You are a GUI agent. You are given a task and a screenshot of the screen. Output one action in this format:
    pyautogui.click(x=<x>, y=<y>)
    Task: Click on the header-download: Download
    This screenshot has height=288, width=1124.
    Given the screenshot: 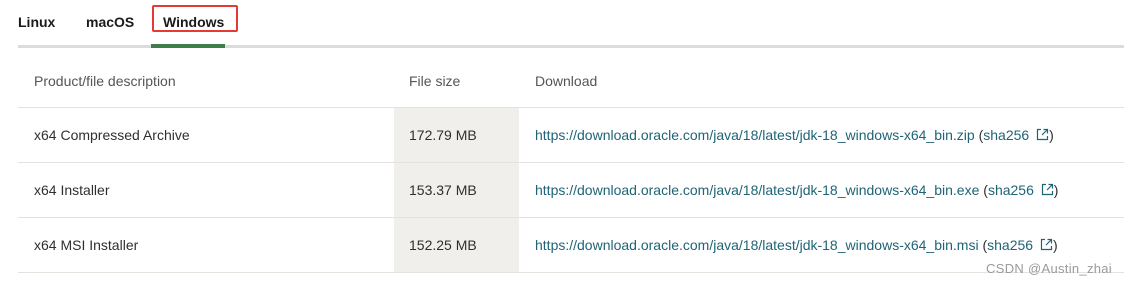 What is the action you would take?
    pyautogui.click(x=566, y=81)
    